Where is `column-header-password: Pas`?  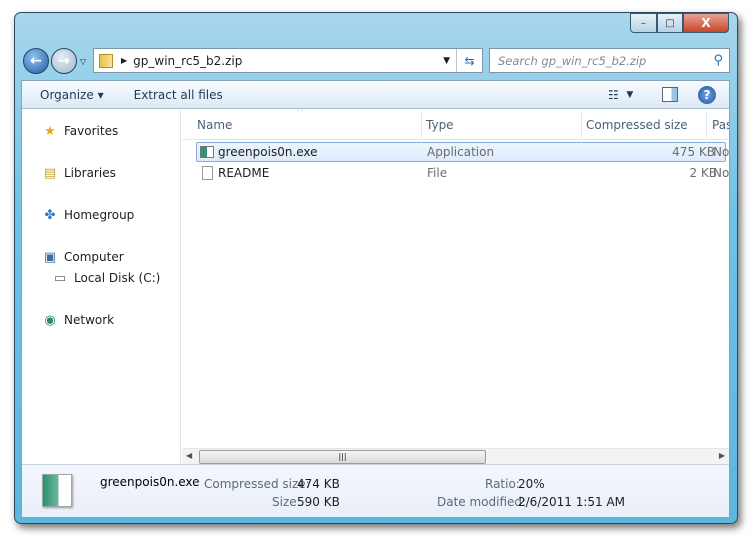 column-header-password: Pas is located at coordinates (720, 125).